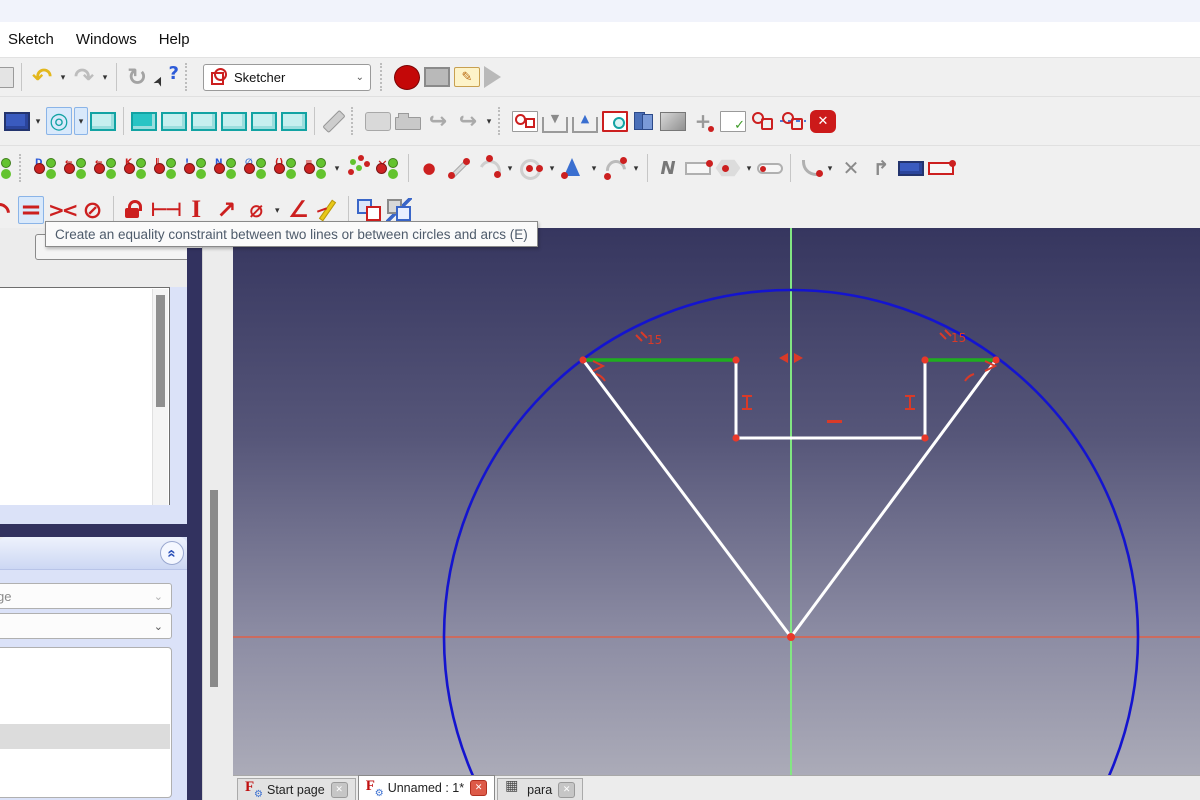 The image size is (1200, 800). What do you see at coordinates (76, 168) in the screenshot?
I see `select-constraints-button: ←` at bounding box center [76, 168].